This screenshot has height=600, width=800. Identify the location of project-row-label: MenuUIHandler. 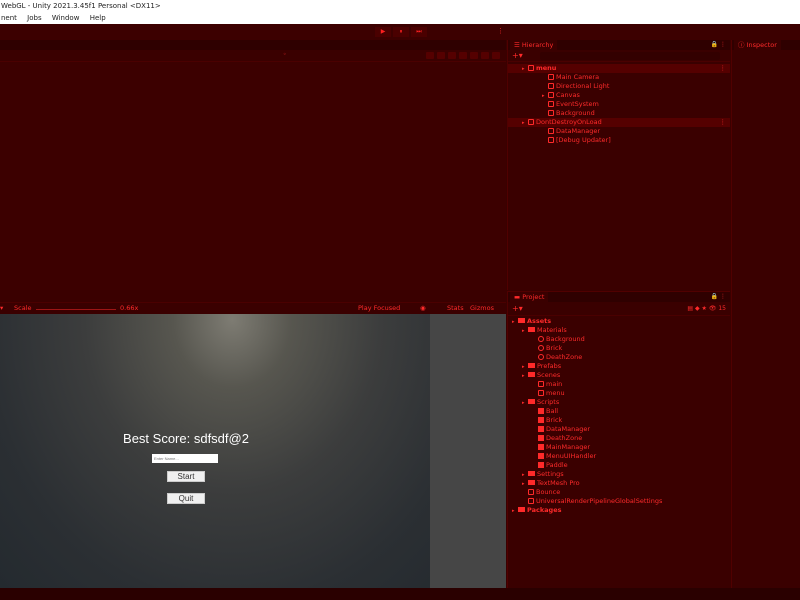
(571, 456).